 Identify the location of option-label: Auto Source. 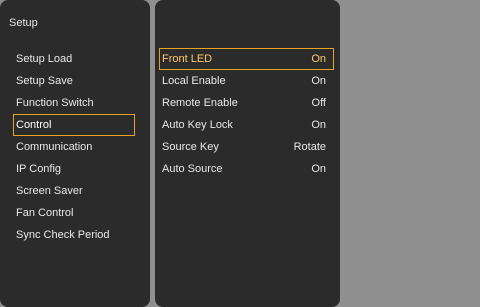
(192, 169).